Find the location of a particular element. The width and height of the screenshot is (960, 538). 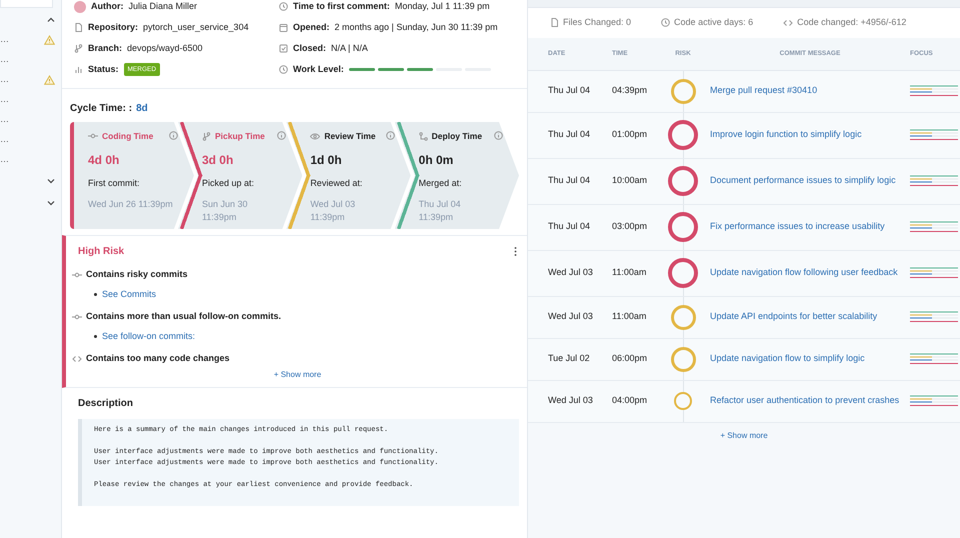

commit-message-link: Document performance issues to simplify logic is located at coordinates (803, 180).